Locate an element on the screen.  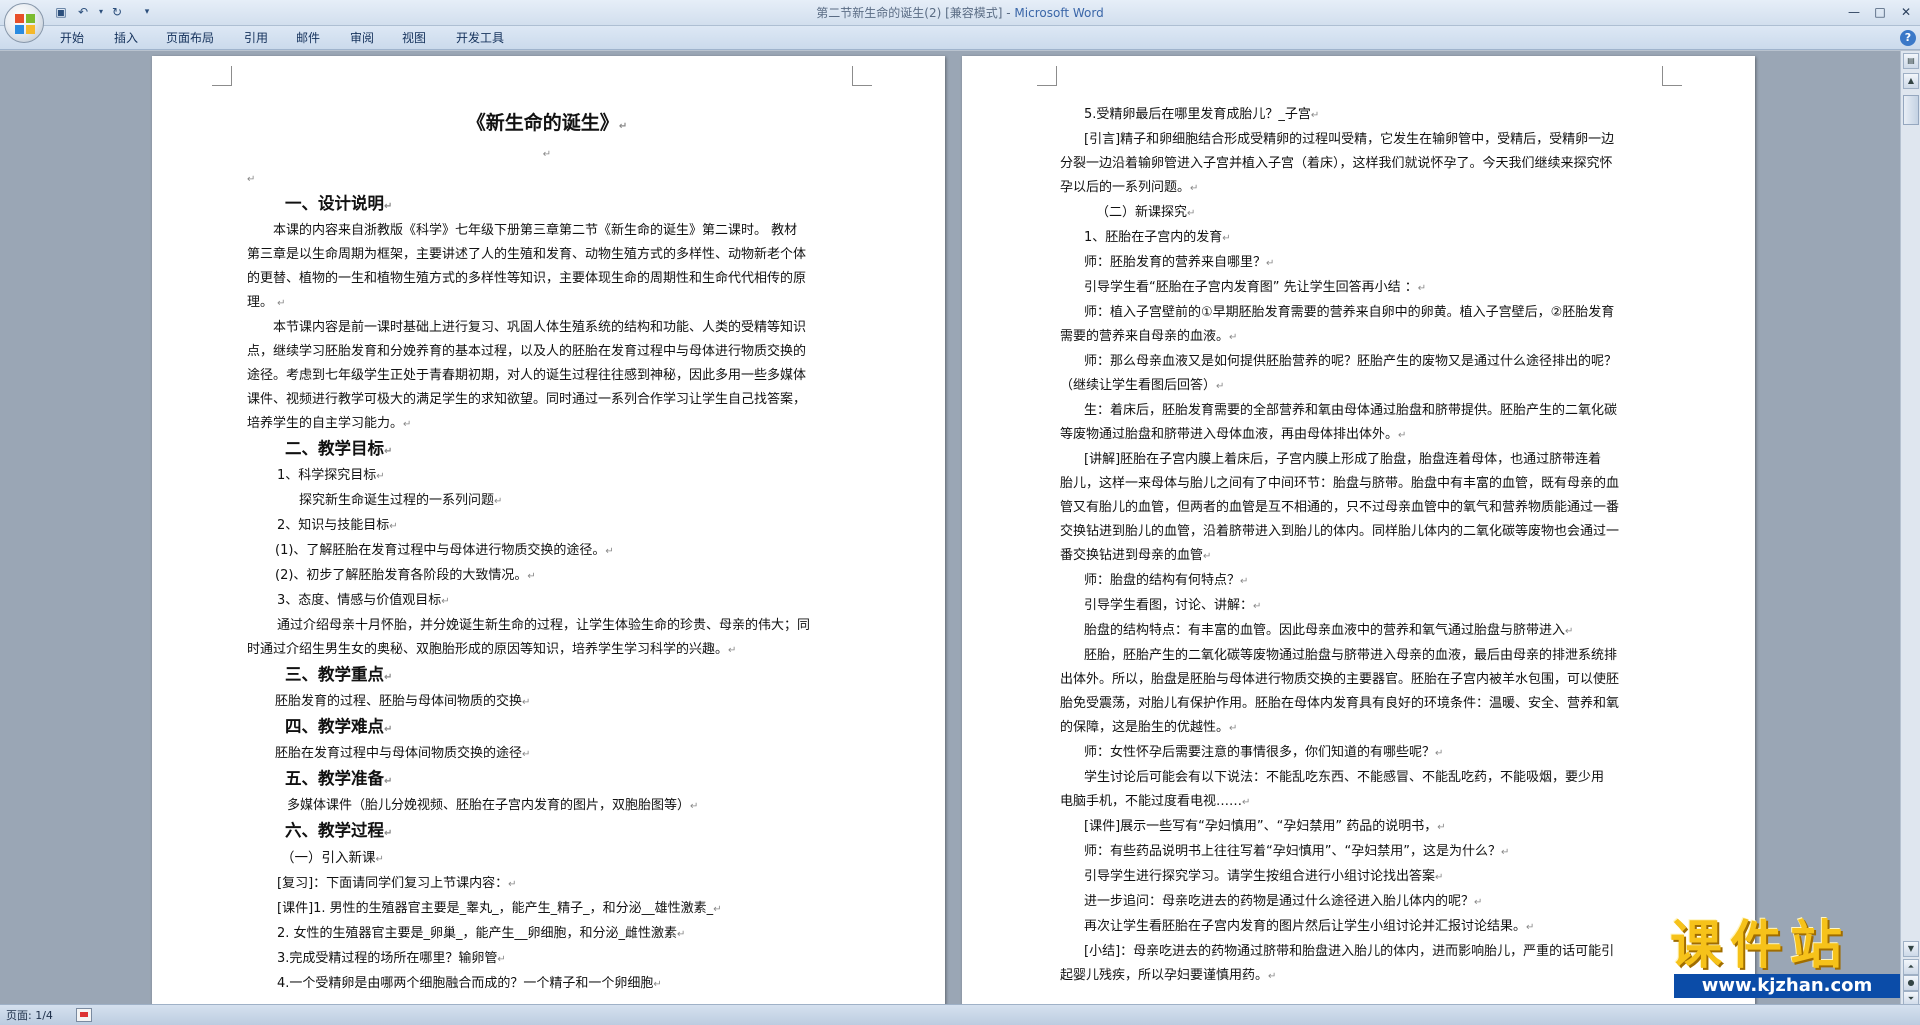
heading-key-points: 三、教学重点↵ is located at coordinates (339, 674).